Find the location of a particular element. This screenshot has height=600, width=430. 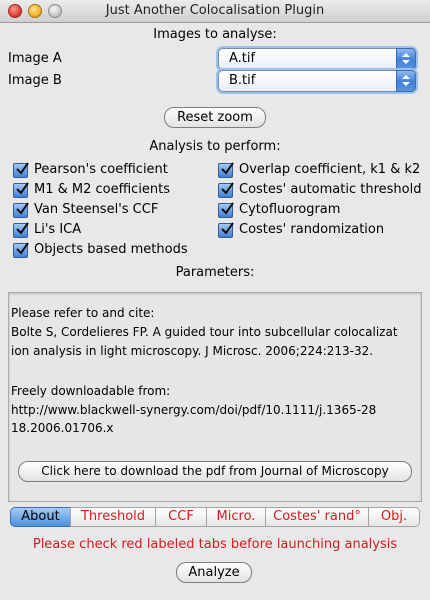

analyze-button: Analyze is located at coordinates (214, 572).